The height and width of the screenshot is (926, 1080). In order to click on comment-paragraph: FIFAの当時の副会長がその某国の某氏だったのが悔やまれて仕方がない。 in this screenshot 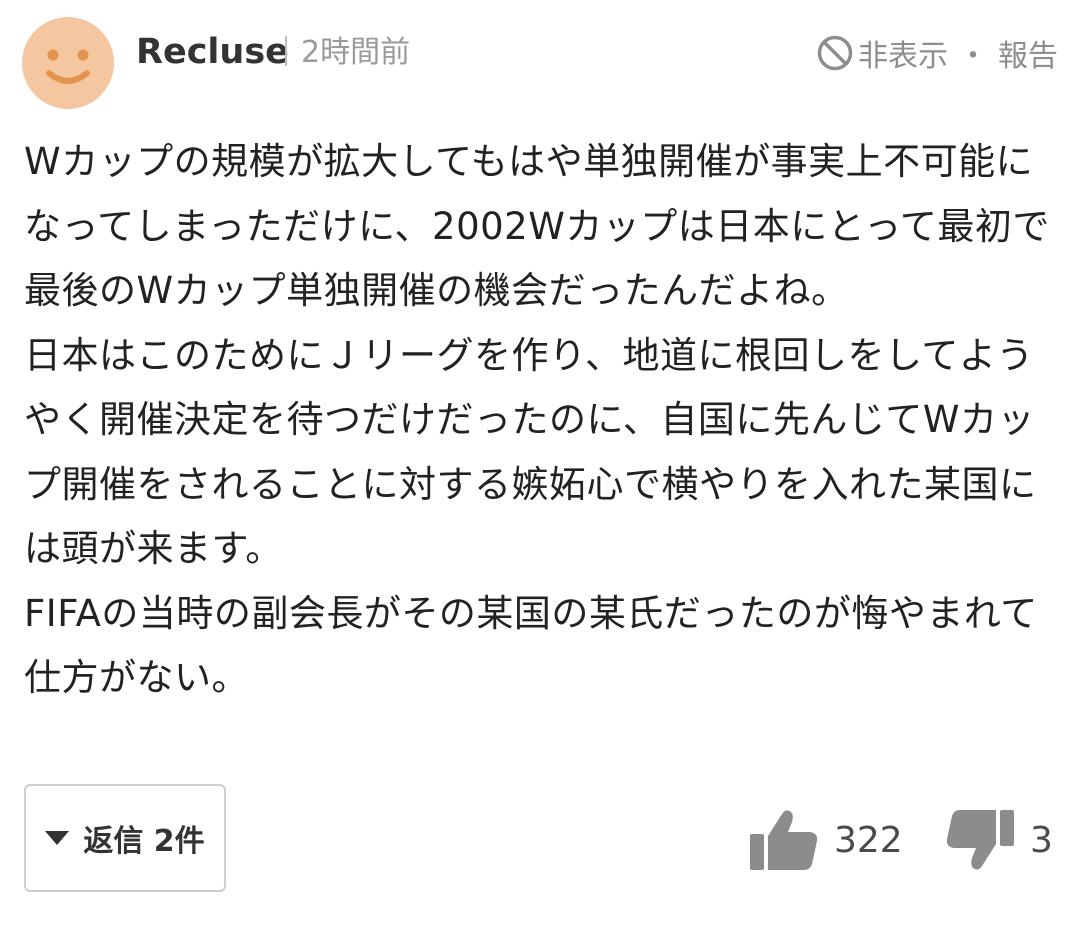, I will do `click(531, 645)`.